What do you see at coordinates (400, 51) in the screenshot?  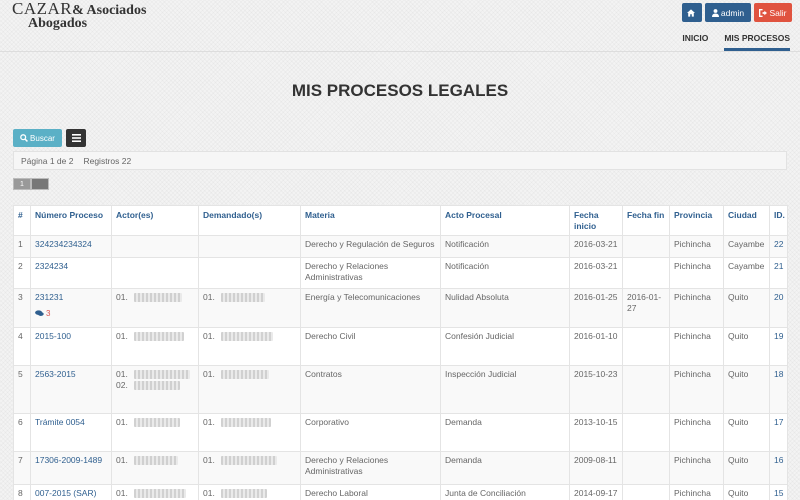 I see `header-divider` at bounding box center [400, 51].